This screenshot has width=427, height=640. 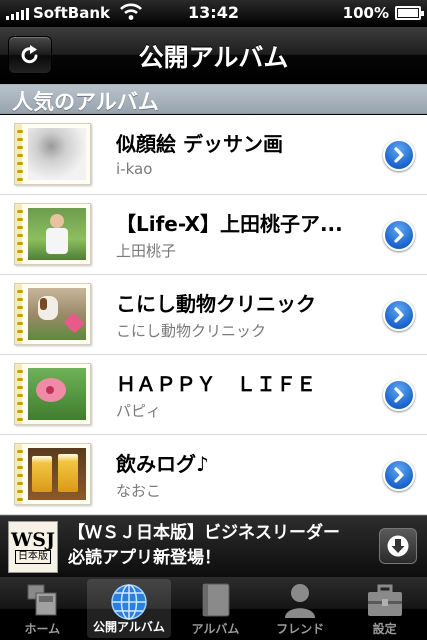 I want to click on status-bar: SoftBank 13:42 100%, so click(x=213, y=13).